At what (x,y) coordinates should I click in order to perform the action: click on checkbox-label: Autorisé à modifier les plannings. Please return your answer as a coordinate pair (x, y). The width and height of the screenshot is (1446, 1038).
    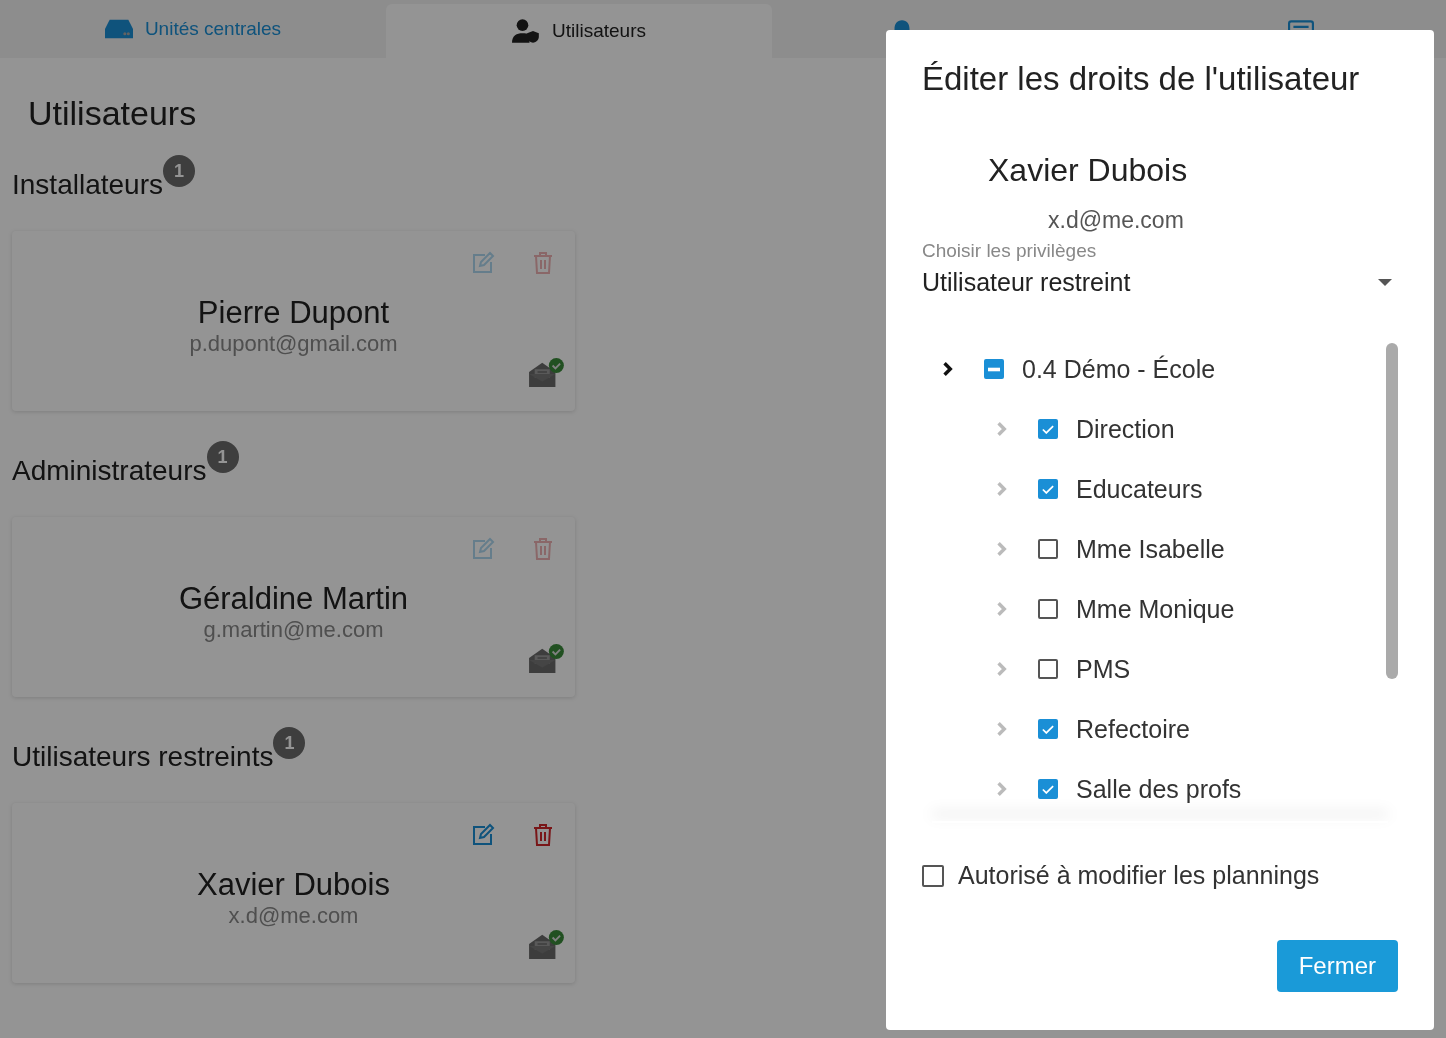
    Looking at the image, I should click on (1139, 875).